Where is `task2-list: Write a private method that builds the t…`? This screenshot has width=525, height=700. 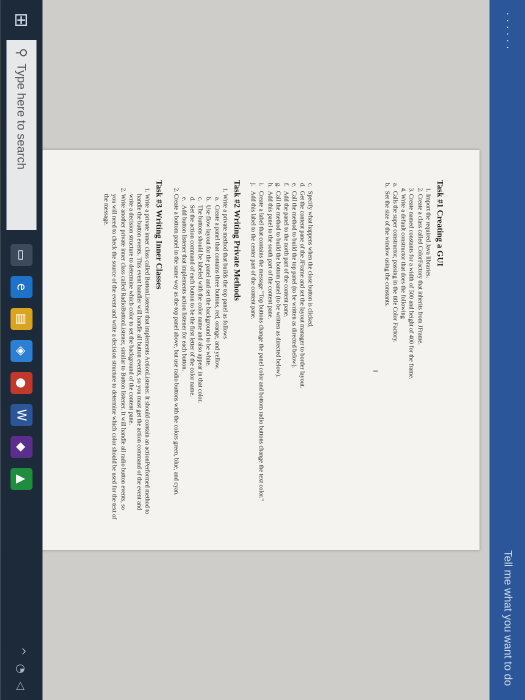 task2-list: Write a private method that builds the t… is located at coordinates (199, 350).